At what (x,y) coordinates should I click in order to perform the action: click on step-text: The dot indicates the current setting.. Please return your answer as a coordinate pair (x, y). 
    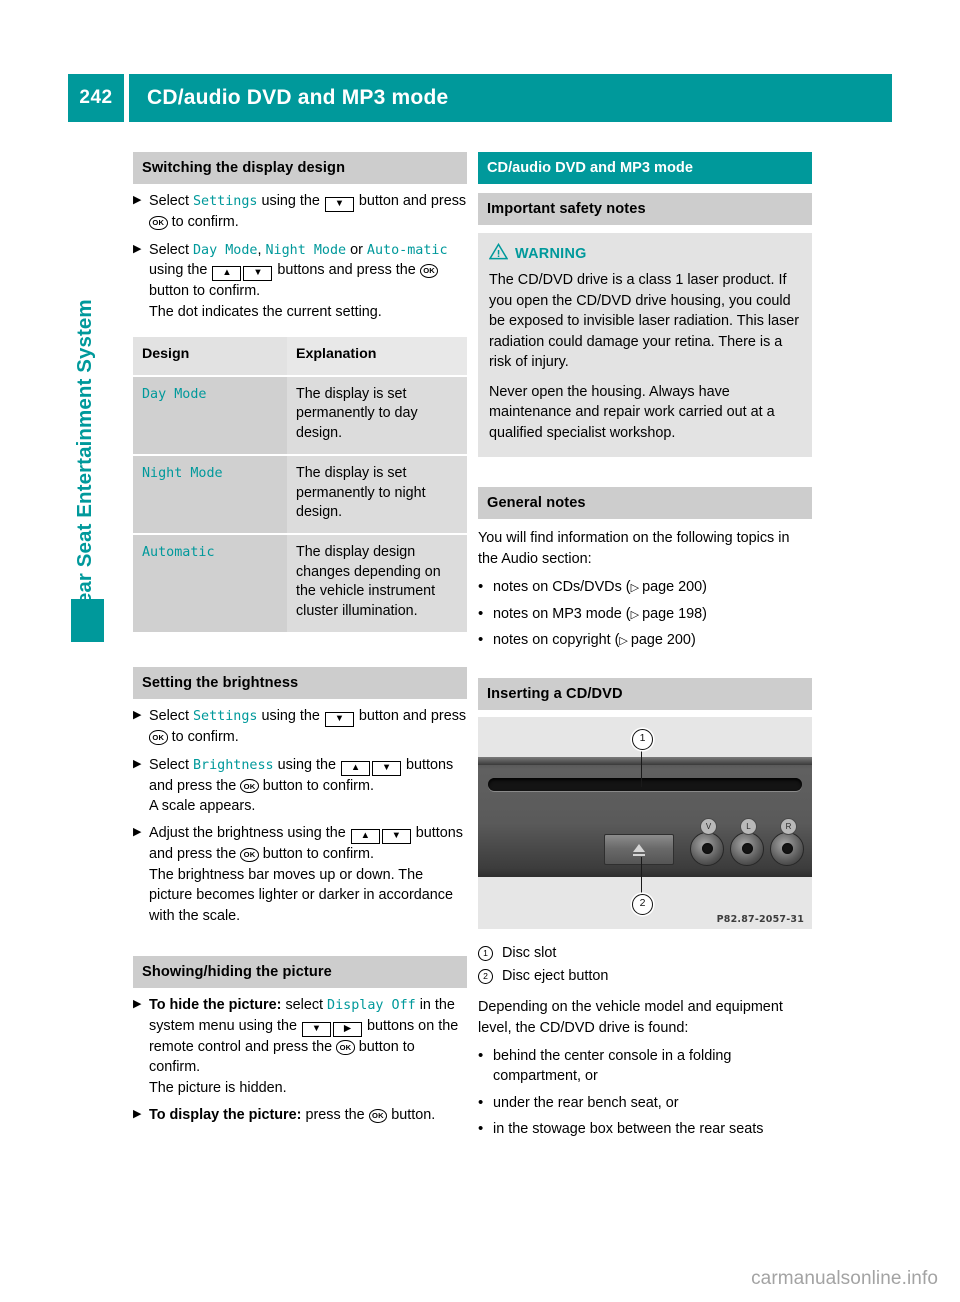
    Looking at the image, I should click on (265, 311).